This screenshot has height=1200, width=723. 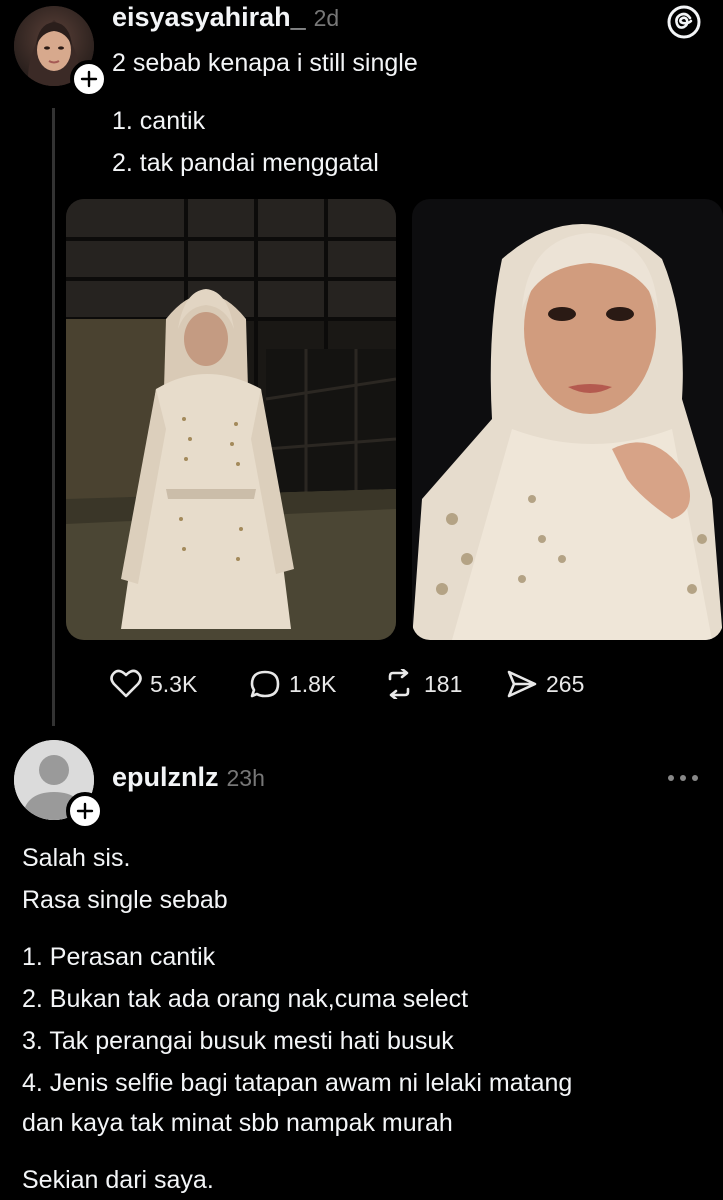 What do you see at coordinates (522, 684) in the screenshot?
I see `send-icon` at bounding box center [522, 684].